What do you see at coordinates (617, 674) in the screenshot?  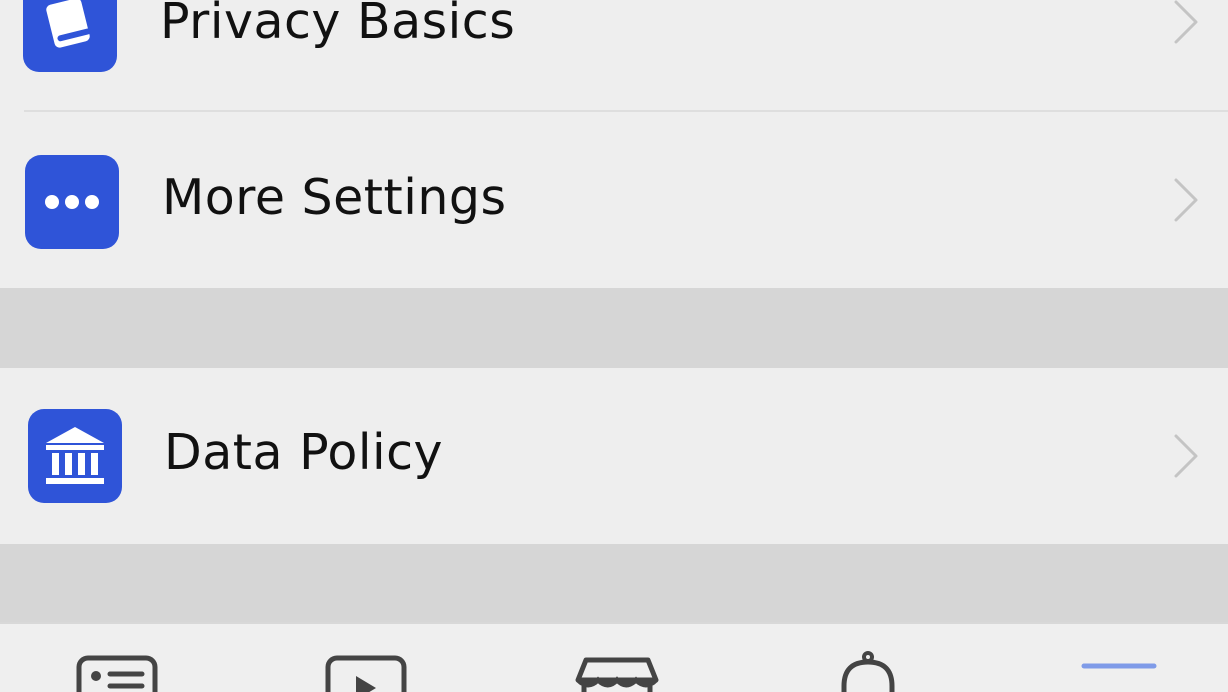 I see `marketplace-icon` at bounding box center [617, 674].